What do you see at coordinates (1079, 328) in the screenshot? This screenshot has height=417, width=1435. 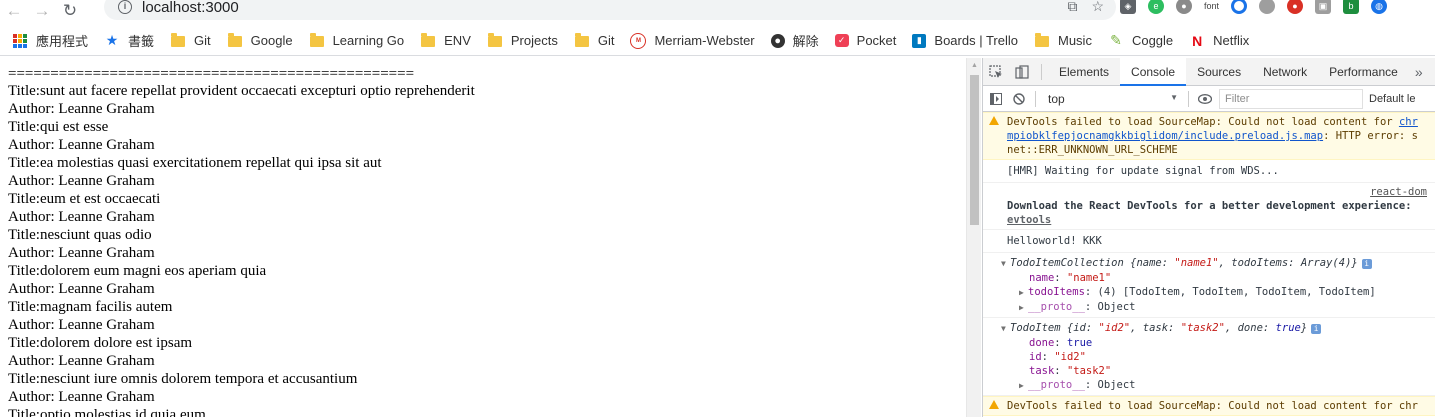 I see `summary-text: {id:` at bounding box center [1079, 328].